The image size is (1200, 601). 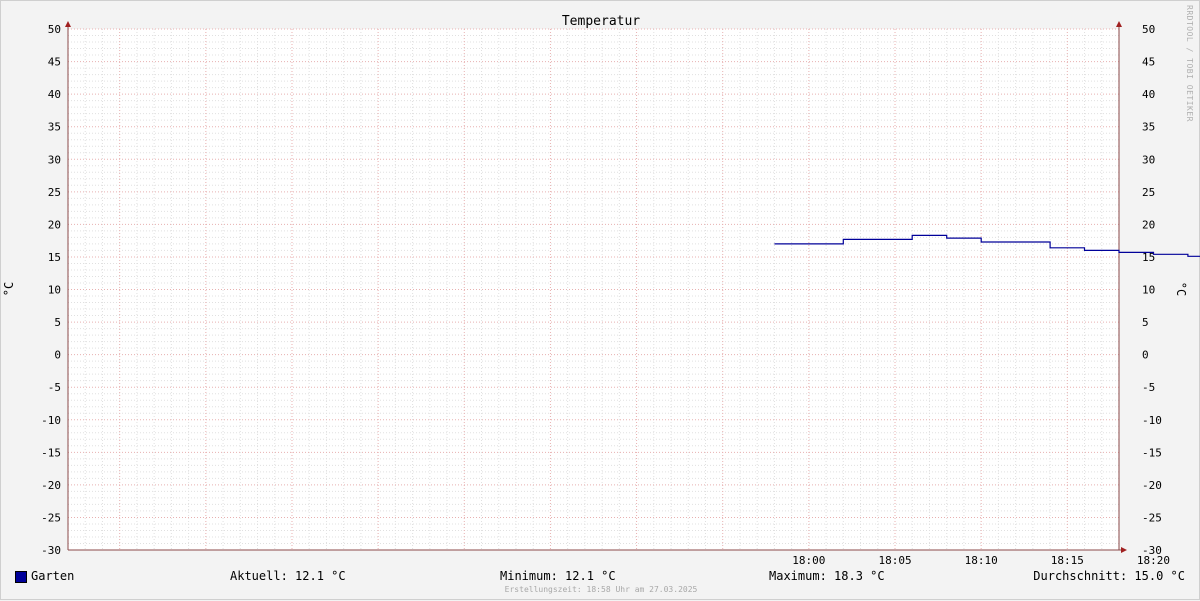 What do you see at coordinates (51, 420) in the screenshot?
I see `y-tick-label-left: -10` at bounding box center [51, 420].